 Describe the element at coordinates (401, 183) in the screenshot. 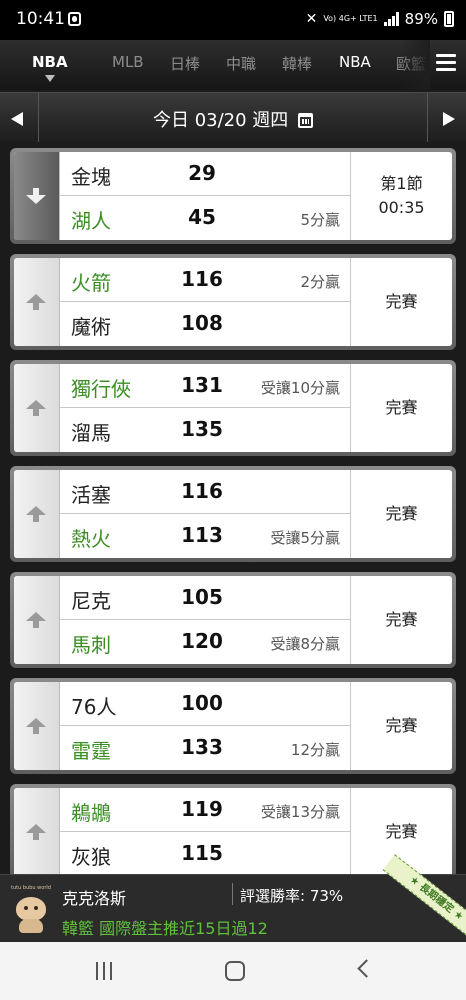

I see `game-period: 第1節` at that location.